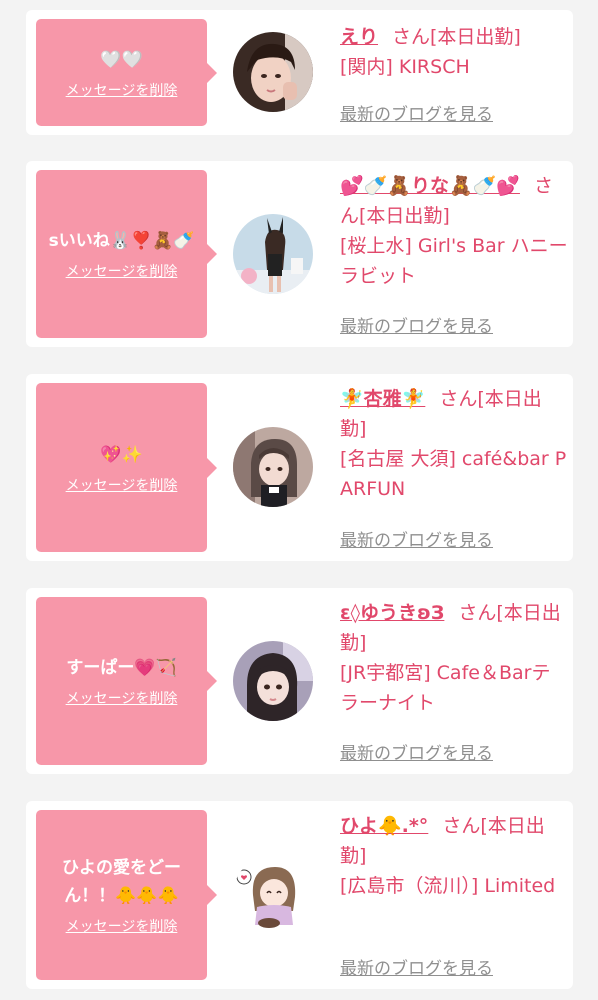 Image resolution: width=598 pixels, height=1000 pixels. What do you see at coordinates (405, 67) in the screenshot?
I see `shop-name: [関内] KIRSCH` at bounding box center [405, 67].